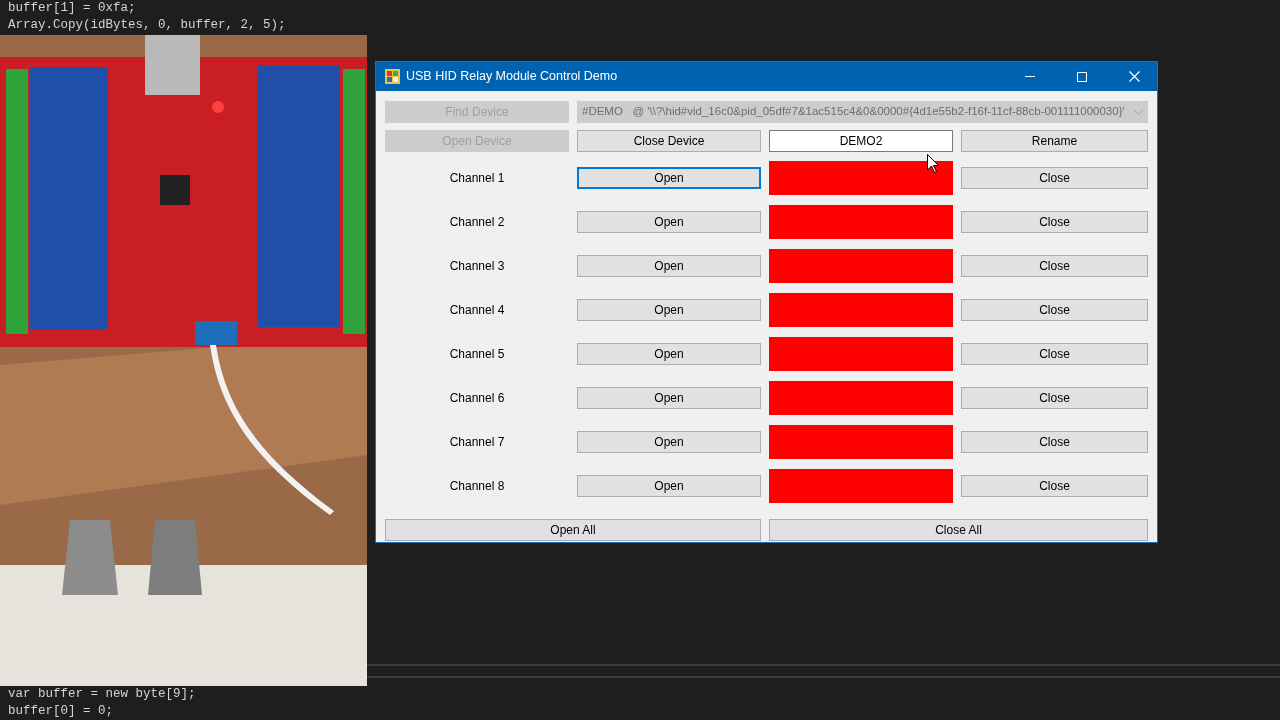  I want to click on code-line: Array.Copy(idBytes, 0, buffer, 2, 5);, so click(147, 25).